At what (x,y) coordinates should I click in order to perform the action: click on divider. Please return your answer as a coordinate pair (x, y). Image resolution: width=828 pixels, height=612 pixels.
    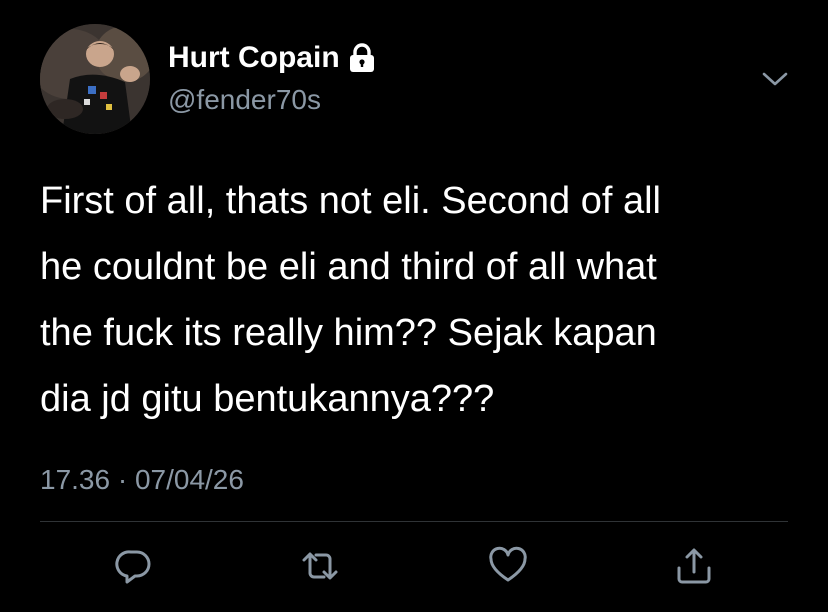
    Looking at the image, I should click on (414, 521).